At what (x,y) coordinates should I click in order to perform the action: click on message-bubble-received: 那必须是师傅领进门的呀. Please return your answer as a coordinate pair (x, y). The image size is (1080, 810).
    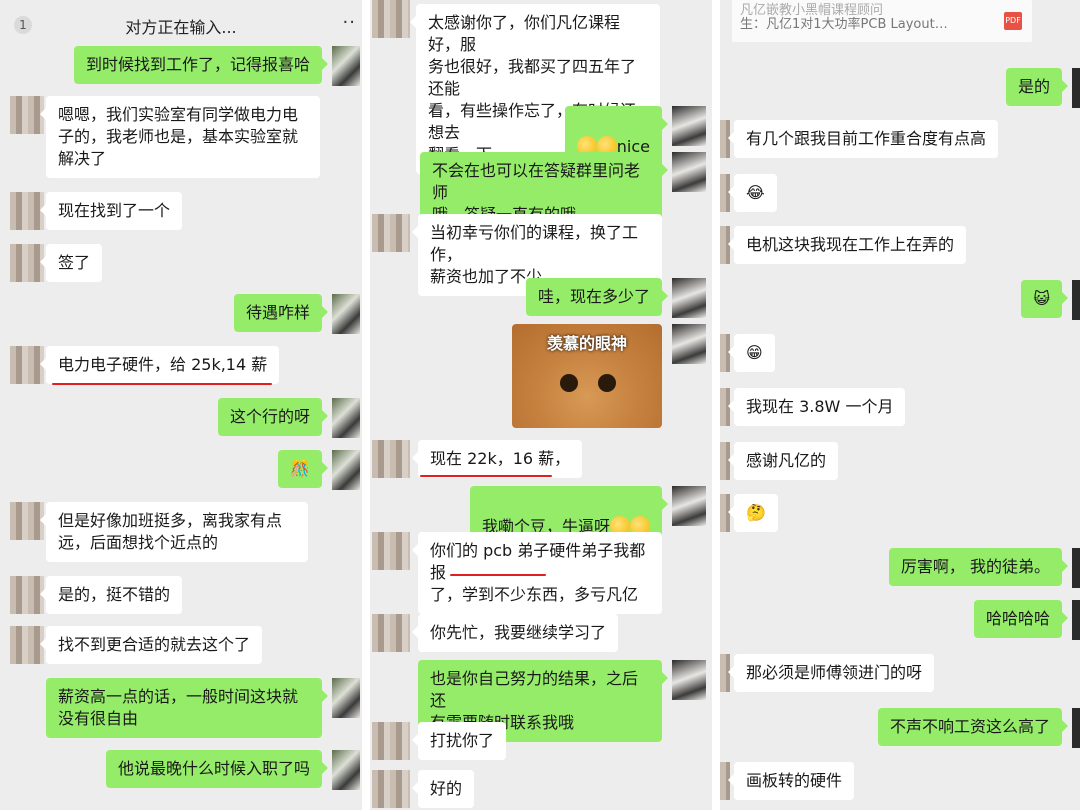
    Looking at the image, I should click on (831, 673).